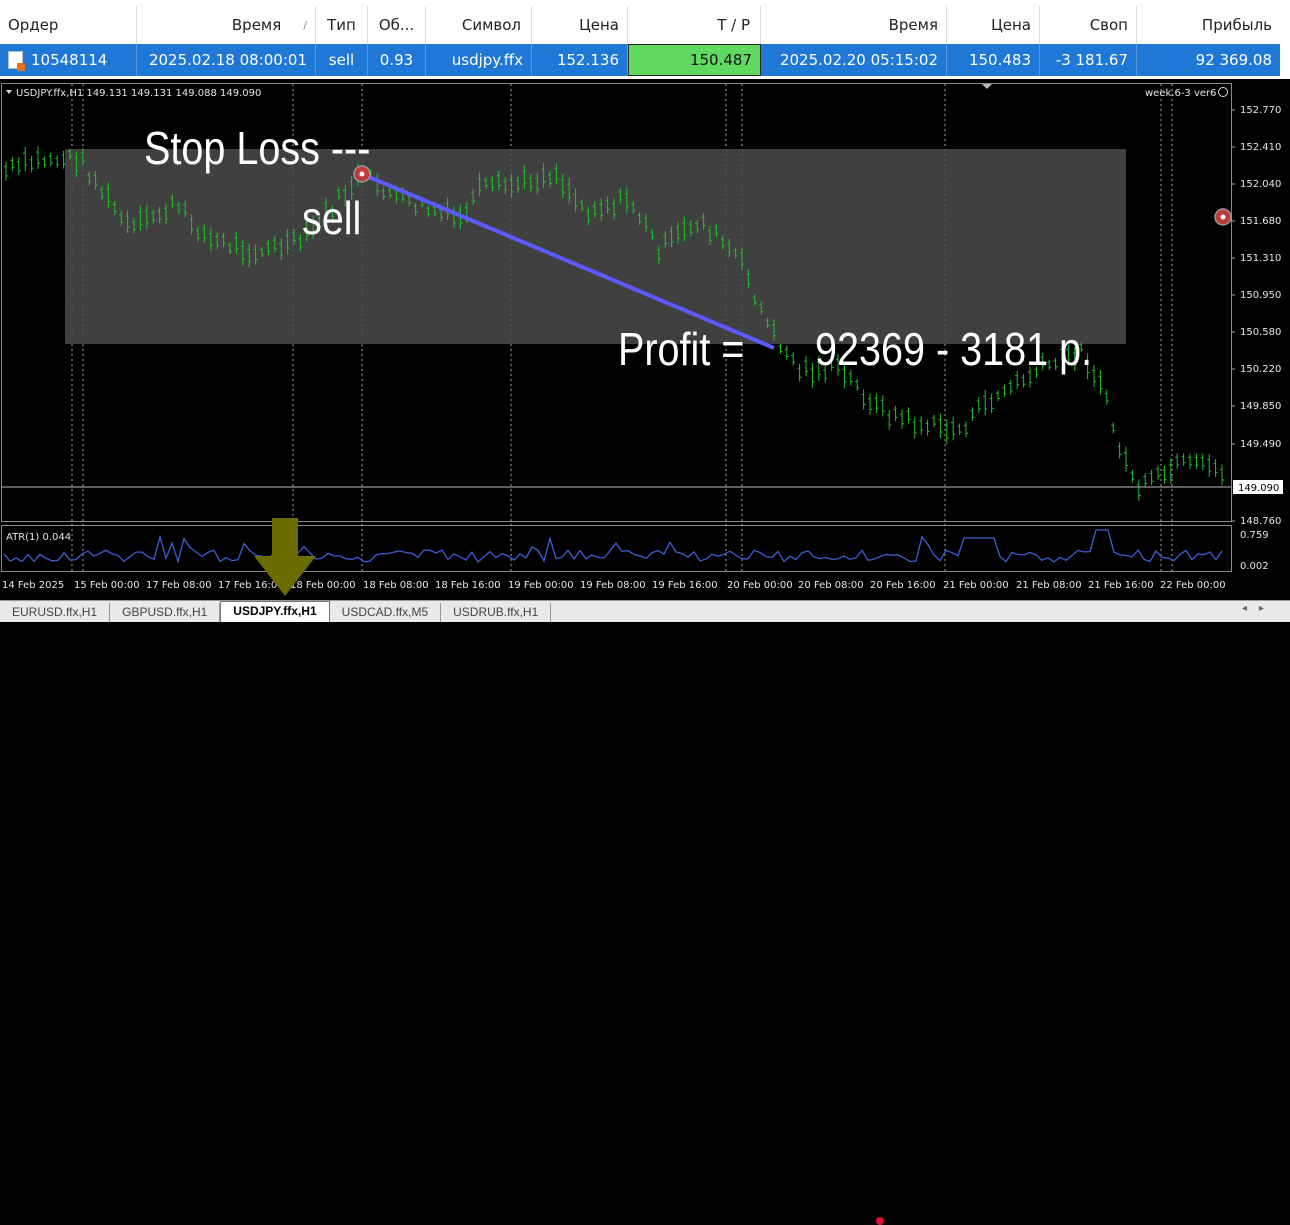 Image resolution: width=1290 pixels, height=1225 pixels. What do you see at coordinates (595, 246) in the screenshot?
I see `highlight-box` at bounding box center [595, 246].